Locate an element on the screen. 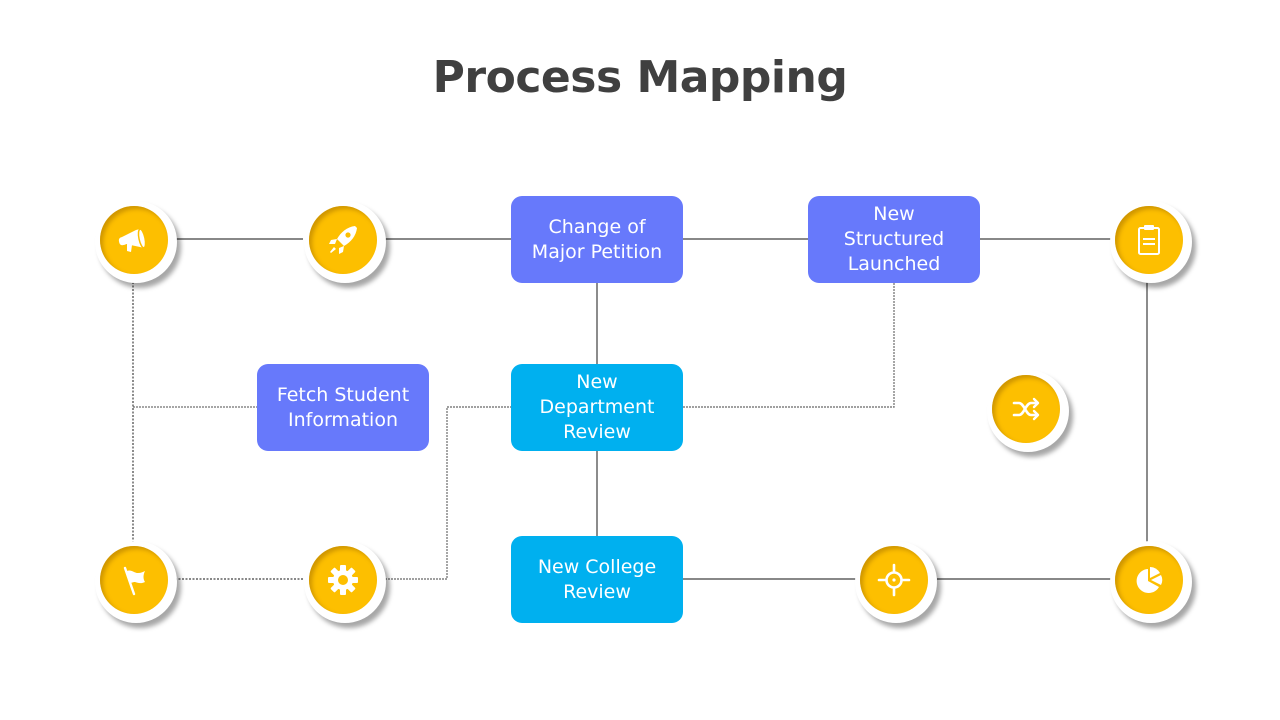  shuffle-icon is located at coordinates (1026, 409).